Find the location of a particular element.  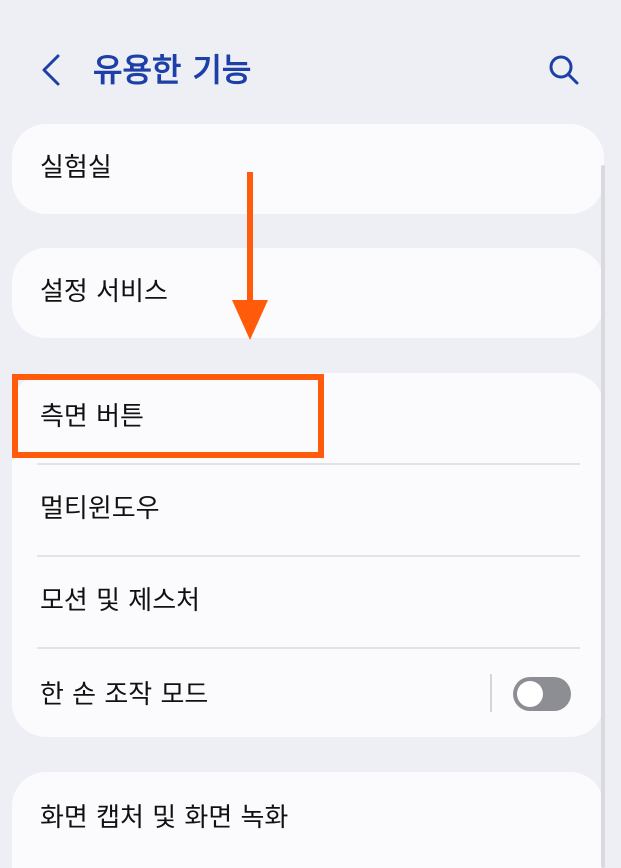

settings-services-card: 설정 서비스 is located at coordinates (308, 293).